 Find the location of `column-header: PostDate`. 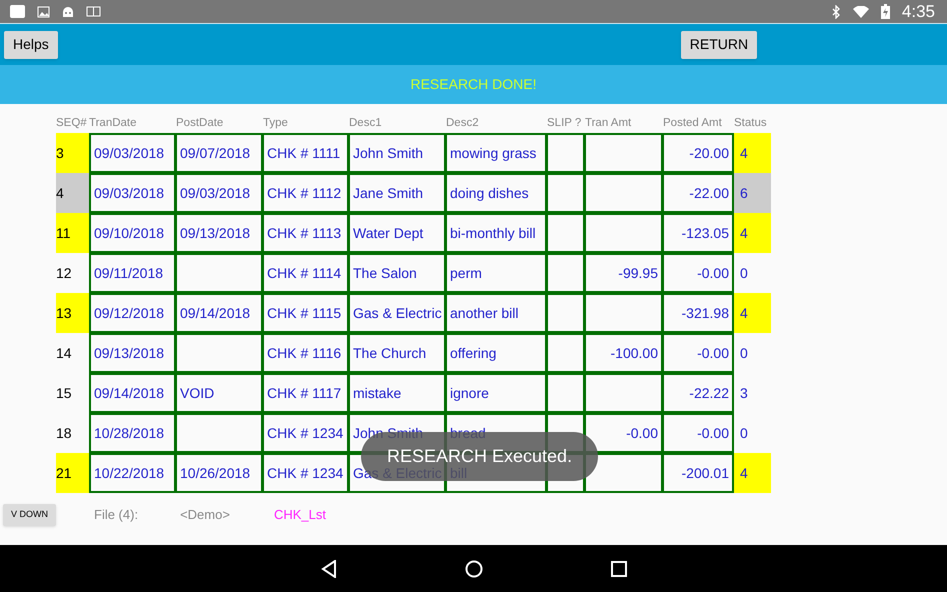

column-header: PostDate is located at coordinates (200, 124).